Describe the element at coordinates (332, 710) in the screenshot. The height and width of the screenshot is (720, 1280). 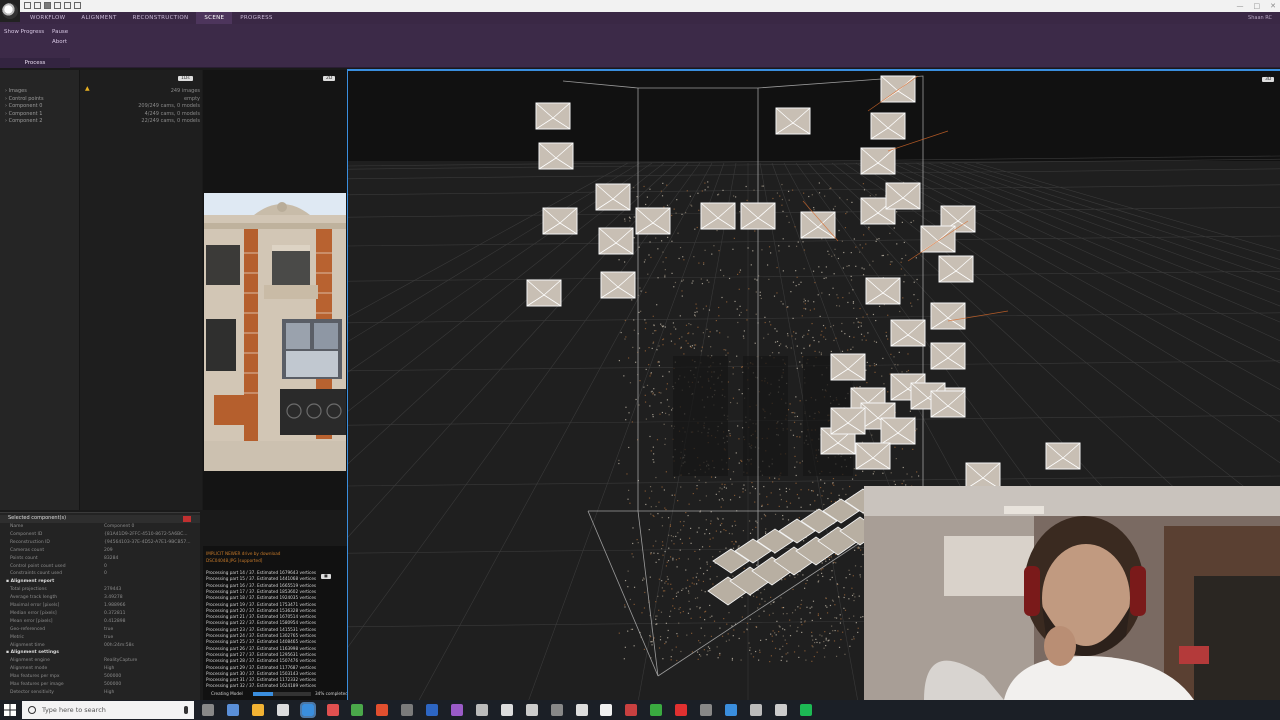
I see `chrome-icon` at that location.